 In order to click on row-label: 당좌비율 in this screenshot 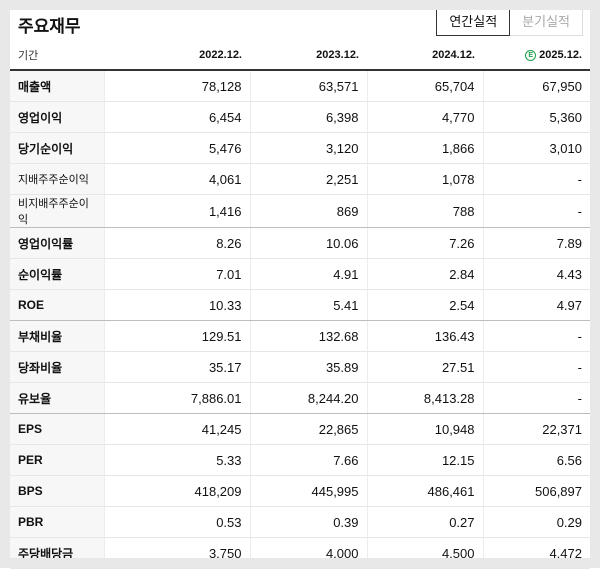, I will do `click(57, 367)`.